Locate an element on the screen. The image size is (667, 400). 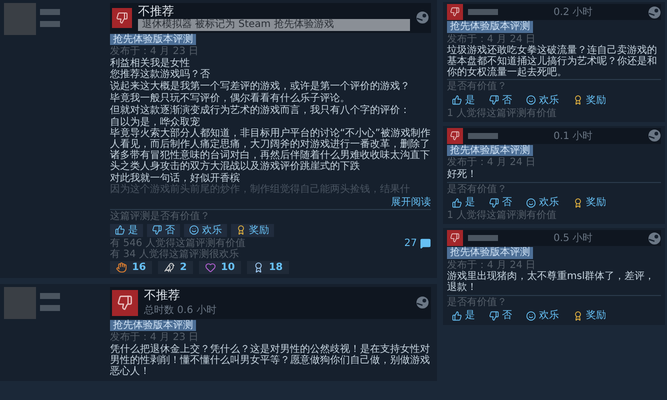
hours-text: 总时数 0.6 小时 is located at coordinates (181, 310).